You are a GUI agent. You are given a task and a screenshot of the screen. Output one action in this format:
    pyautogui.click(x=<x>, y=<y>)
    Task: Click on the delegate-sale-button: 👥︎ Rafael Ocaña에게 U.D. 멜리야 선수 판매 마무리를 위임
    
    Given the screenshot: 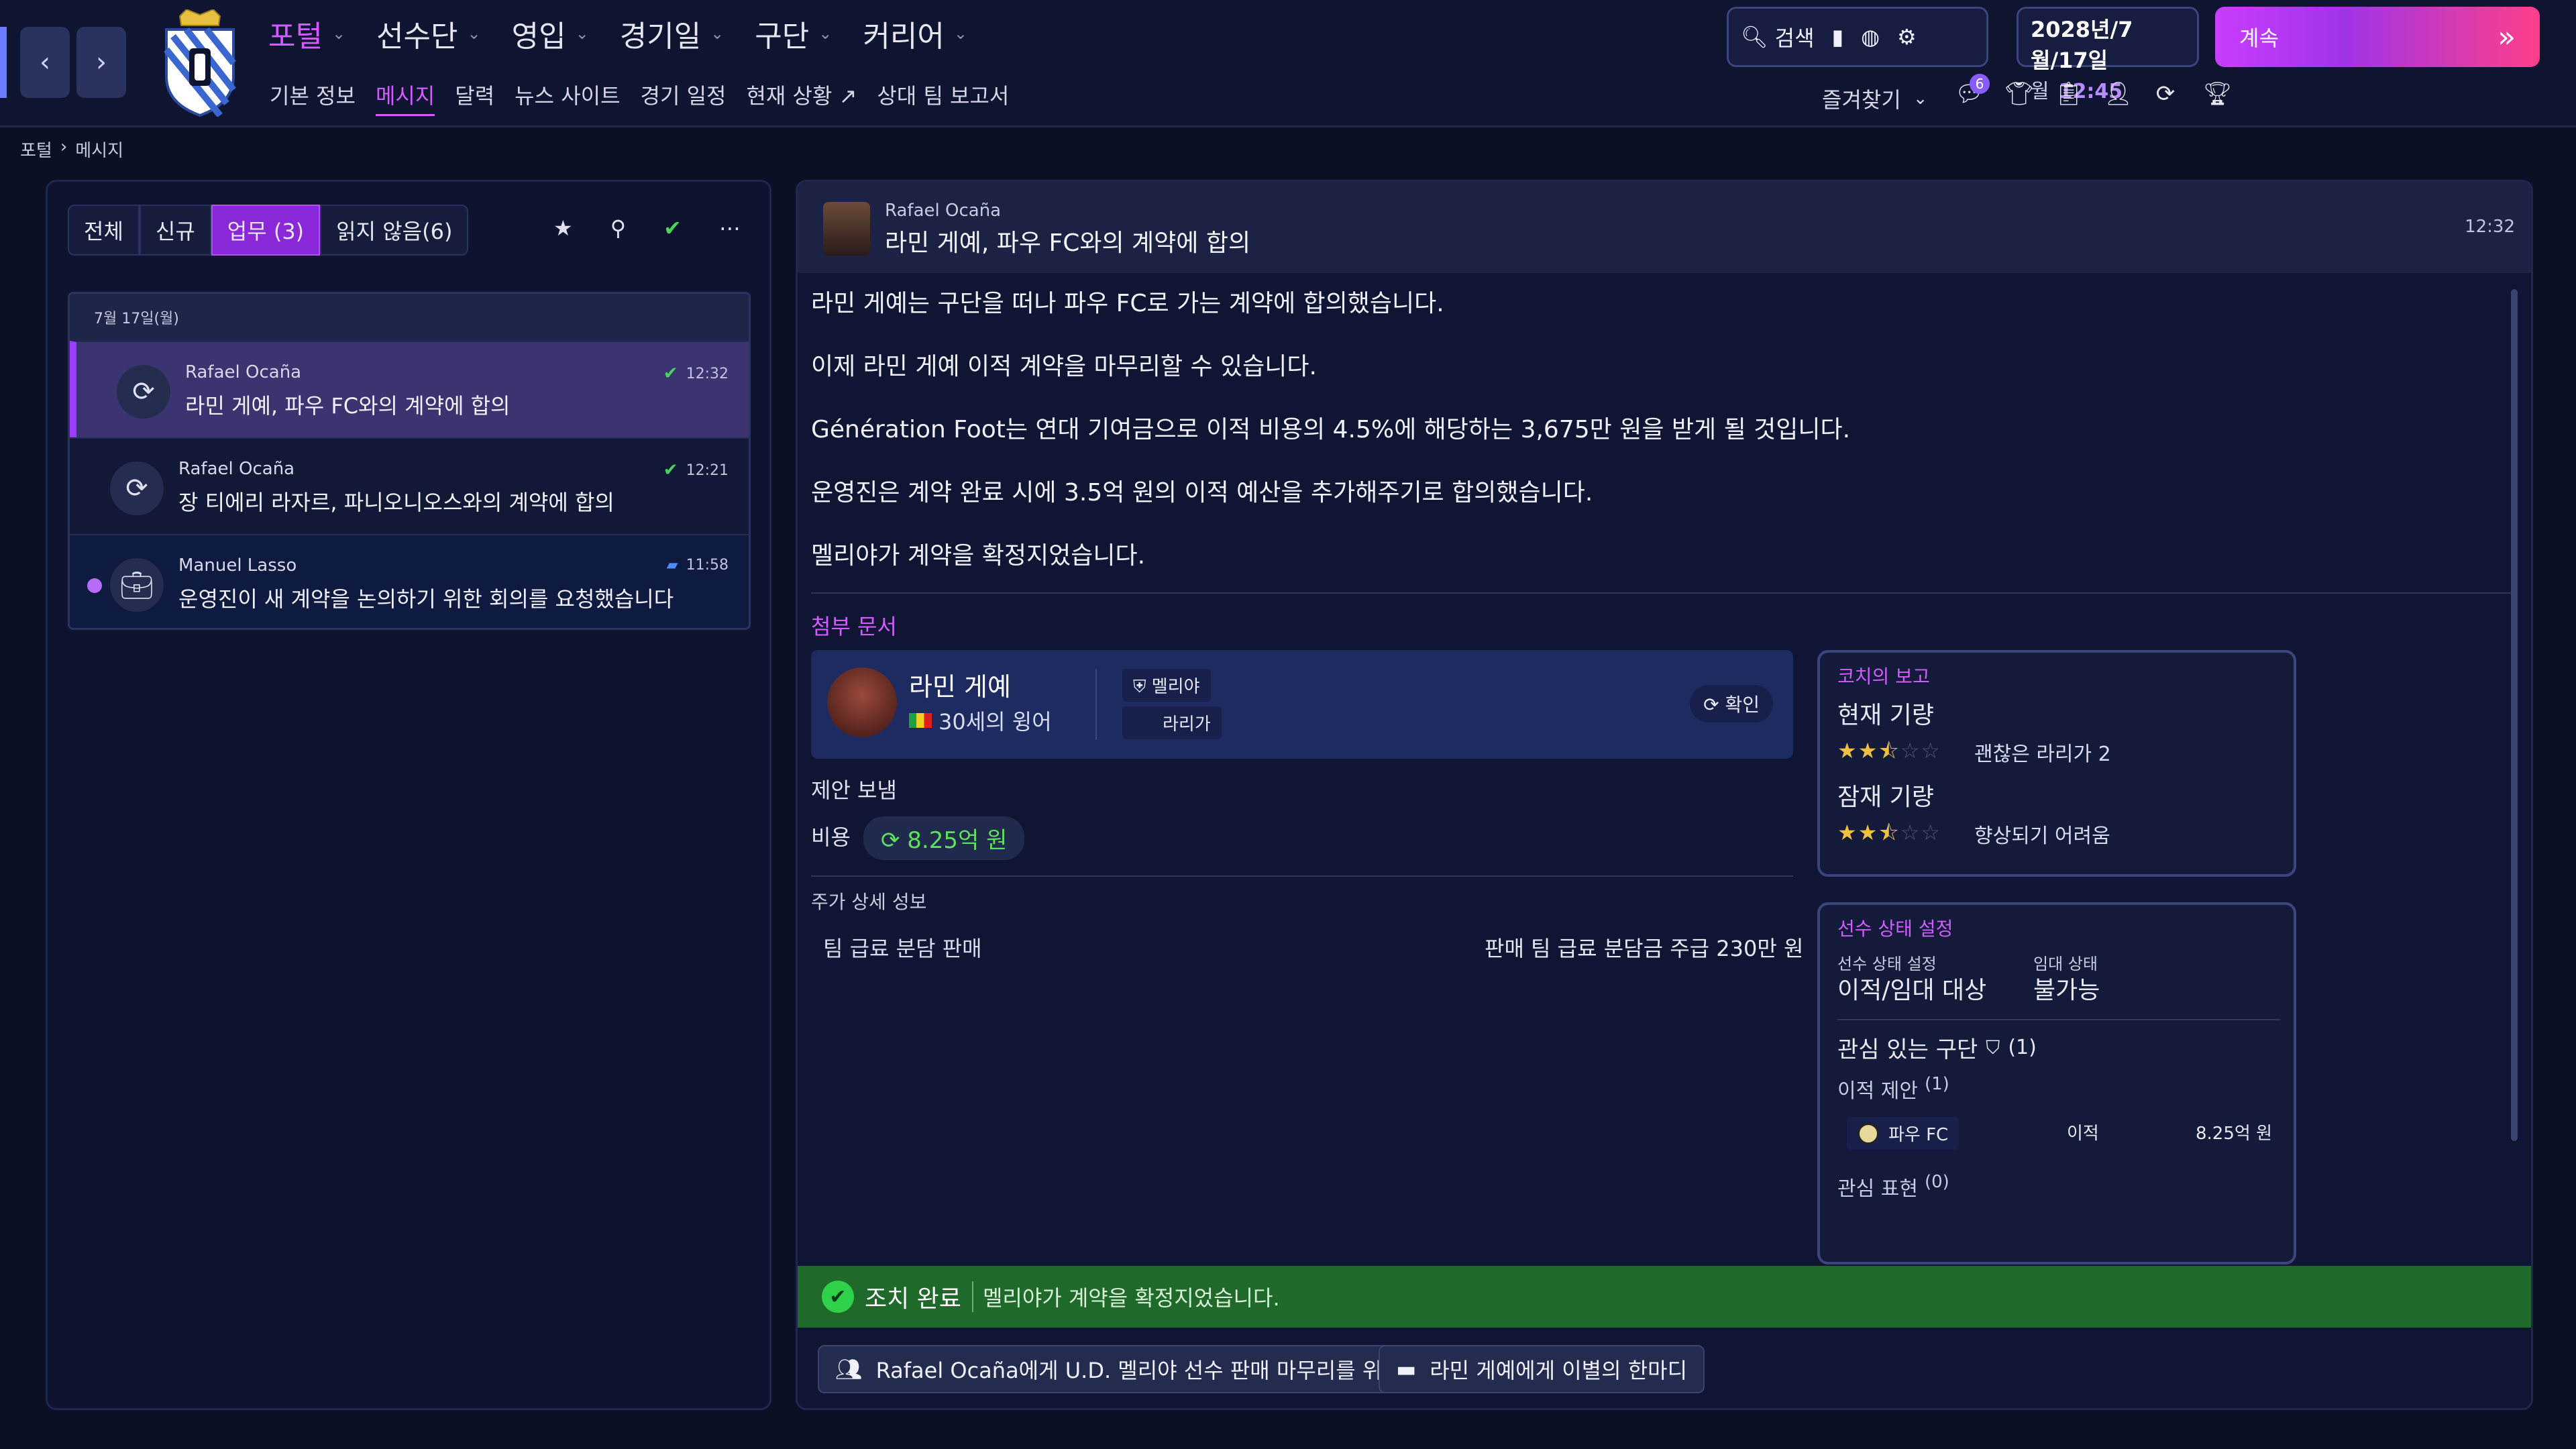 What is the action you would take?
    pyautogui.click(x=1118, y=1369)
    